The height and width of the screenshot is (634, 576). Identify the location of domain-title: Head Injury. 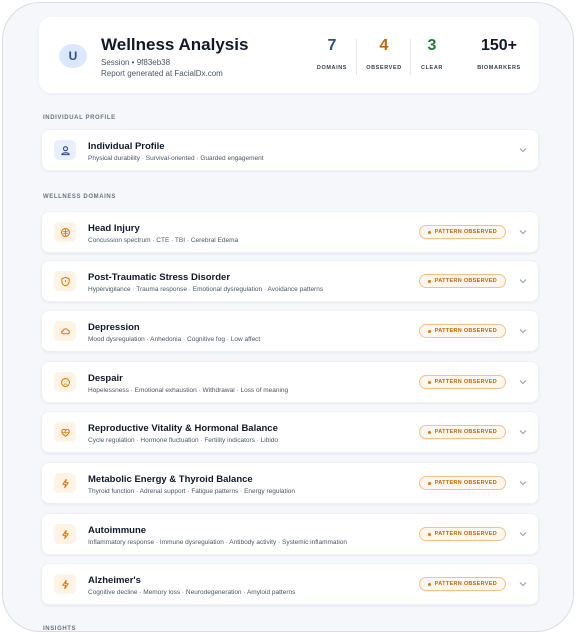
(114, 228).